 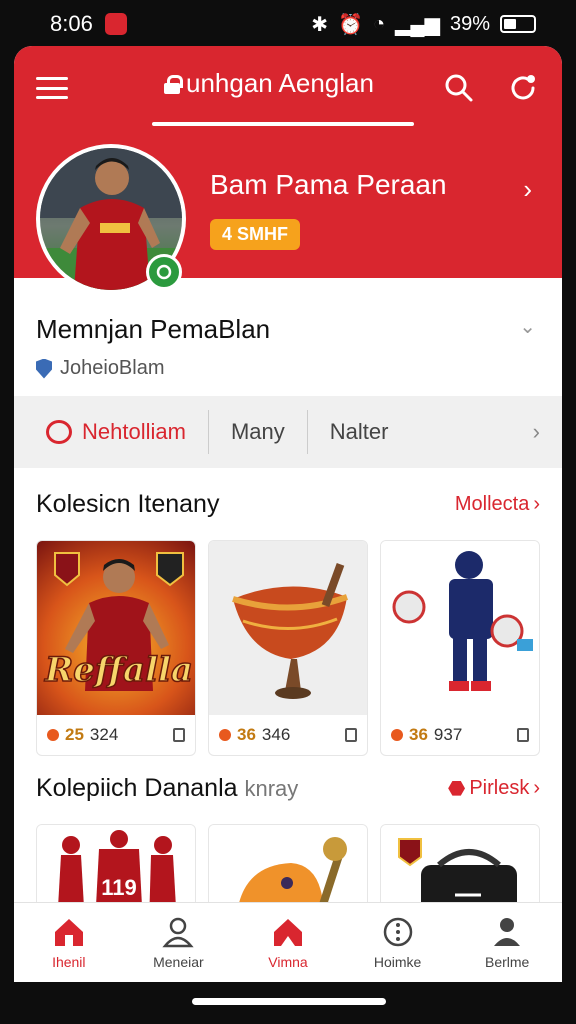 I want to click on see-more-link: Mollecta ›, so click(x=497, y=504).